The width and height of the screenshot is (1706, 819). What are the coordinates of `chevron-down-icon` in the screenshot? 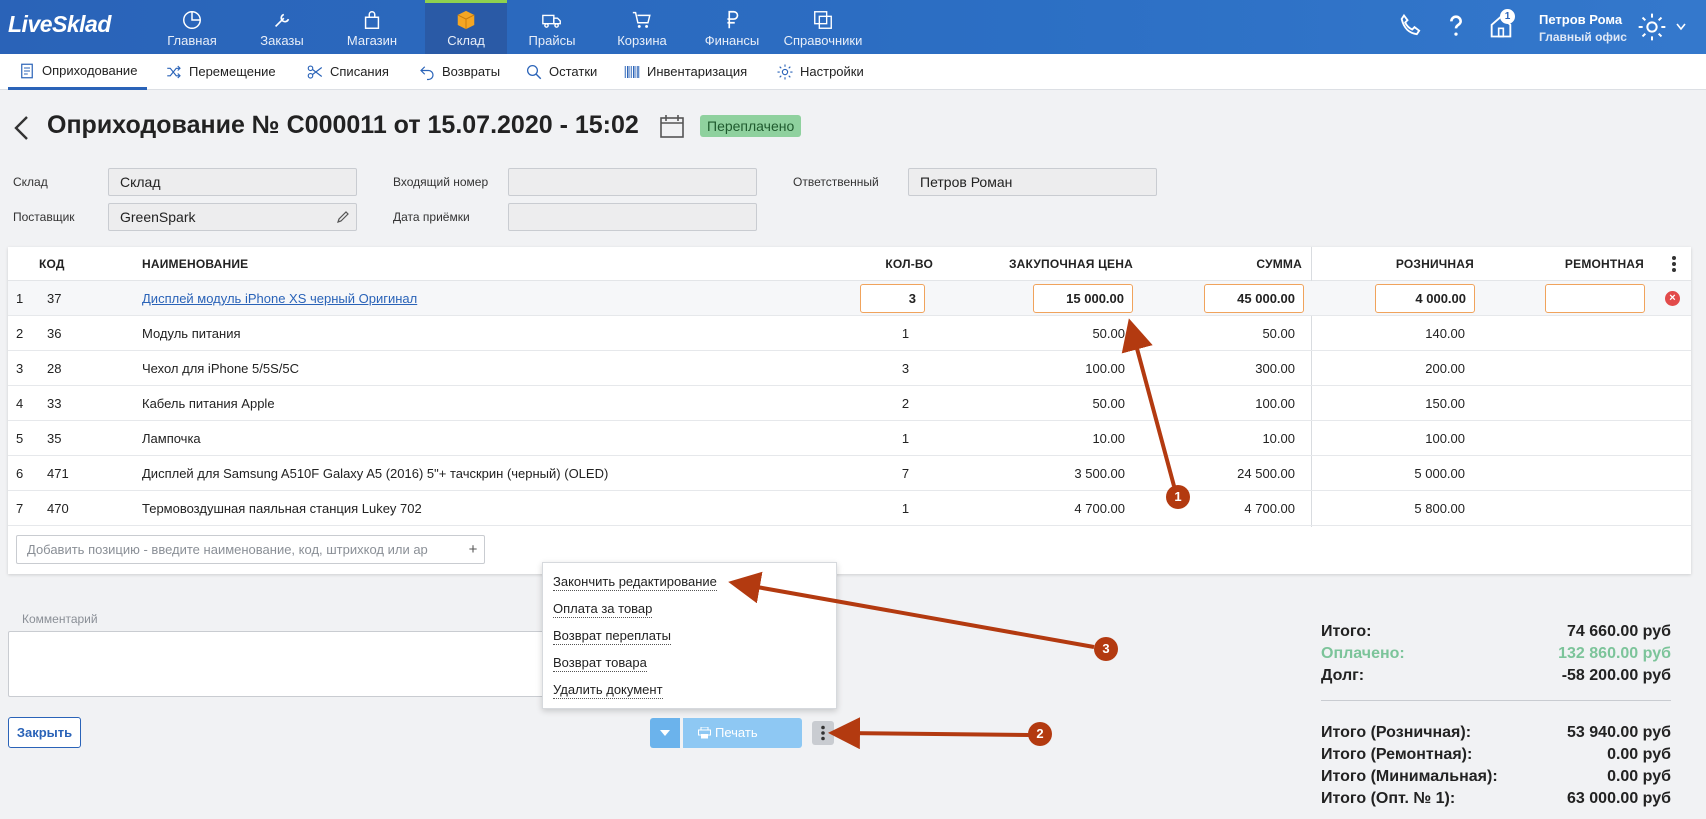 It's located at (1681, 27).